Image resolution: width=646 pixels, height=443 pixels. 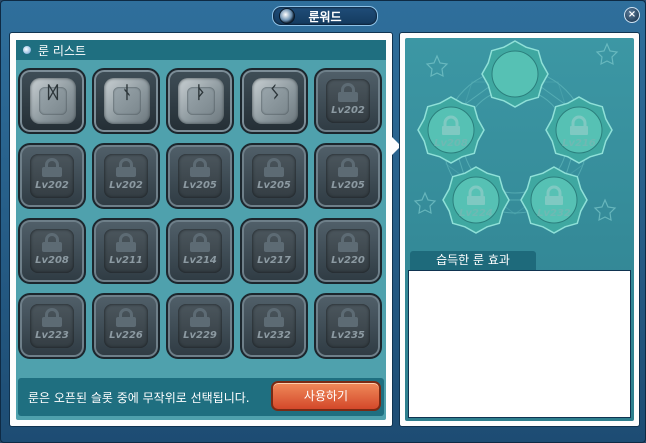 I want to click on rune-slot-locked: Lv214, so click(x=200, y=251).